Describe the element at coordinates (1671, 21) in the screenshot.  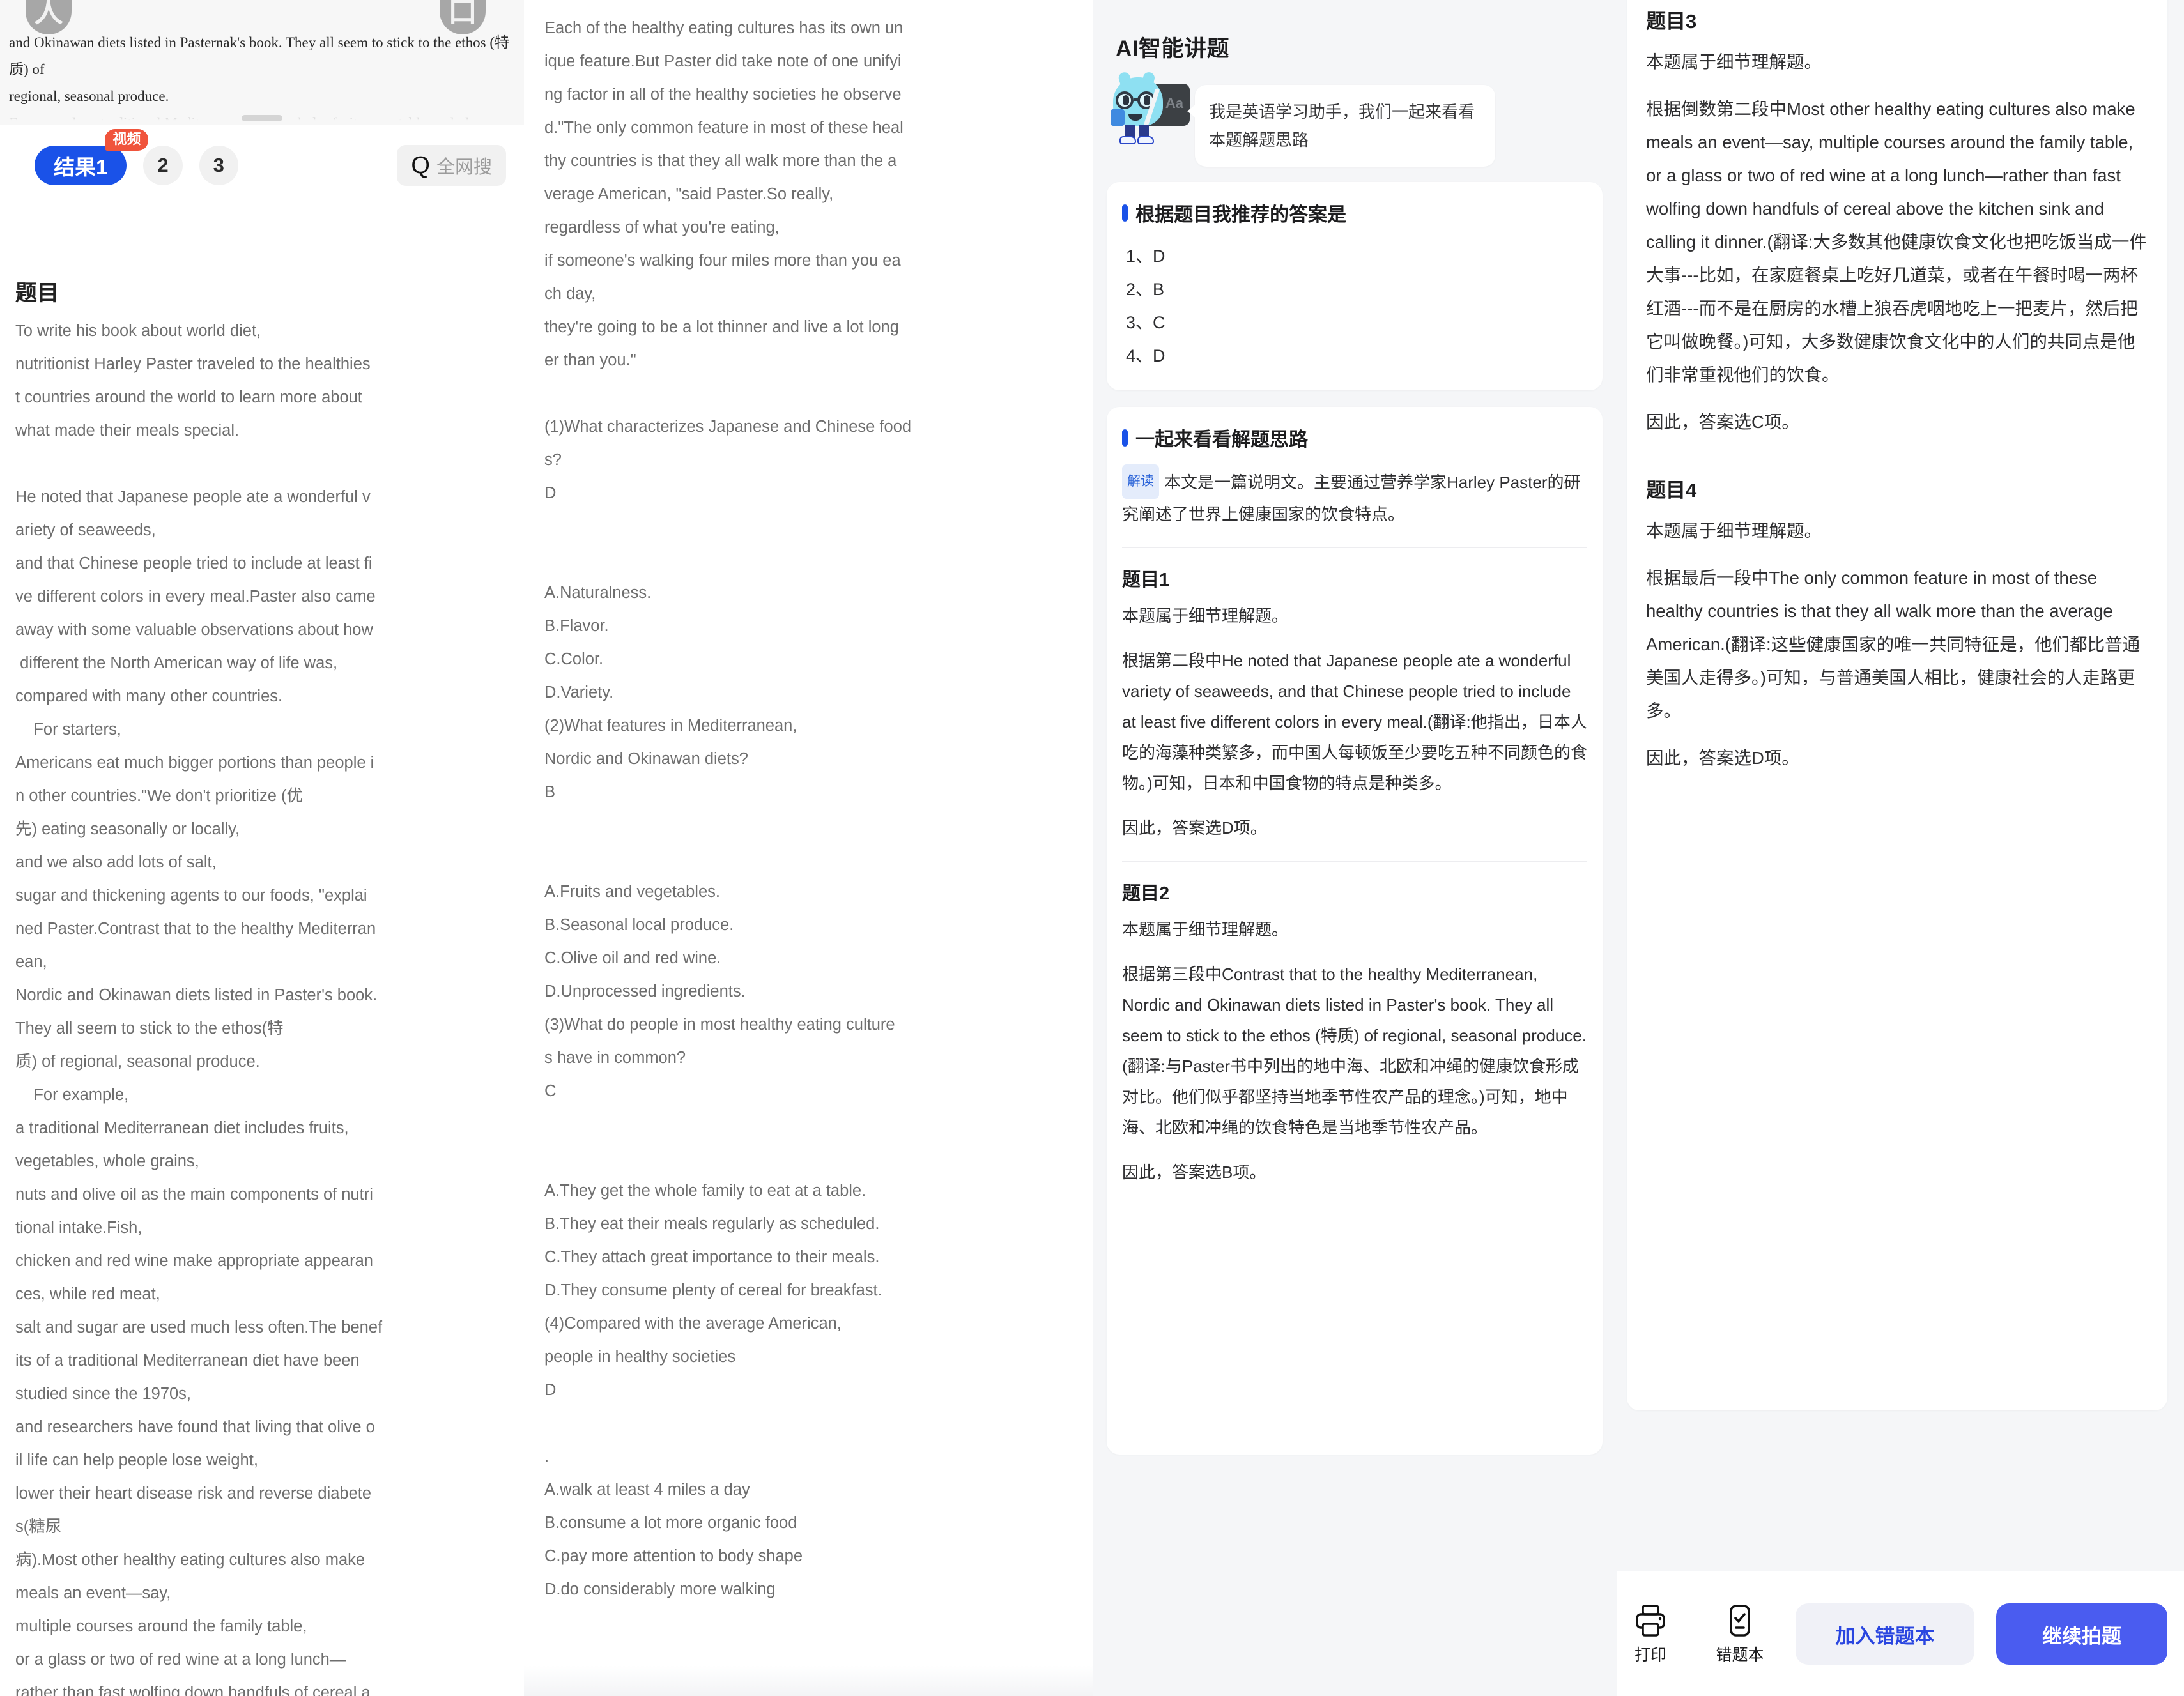
I see `analysis-item-3-title: 题目3` at that location.